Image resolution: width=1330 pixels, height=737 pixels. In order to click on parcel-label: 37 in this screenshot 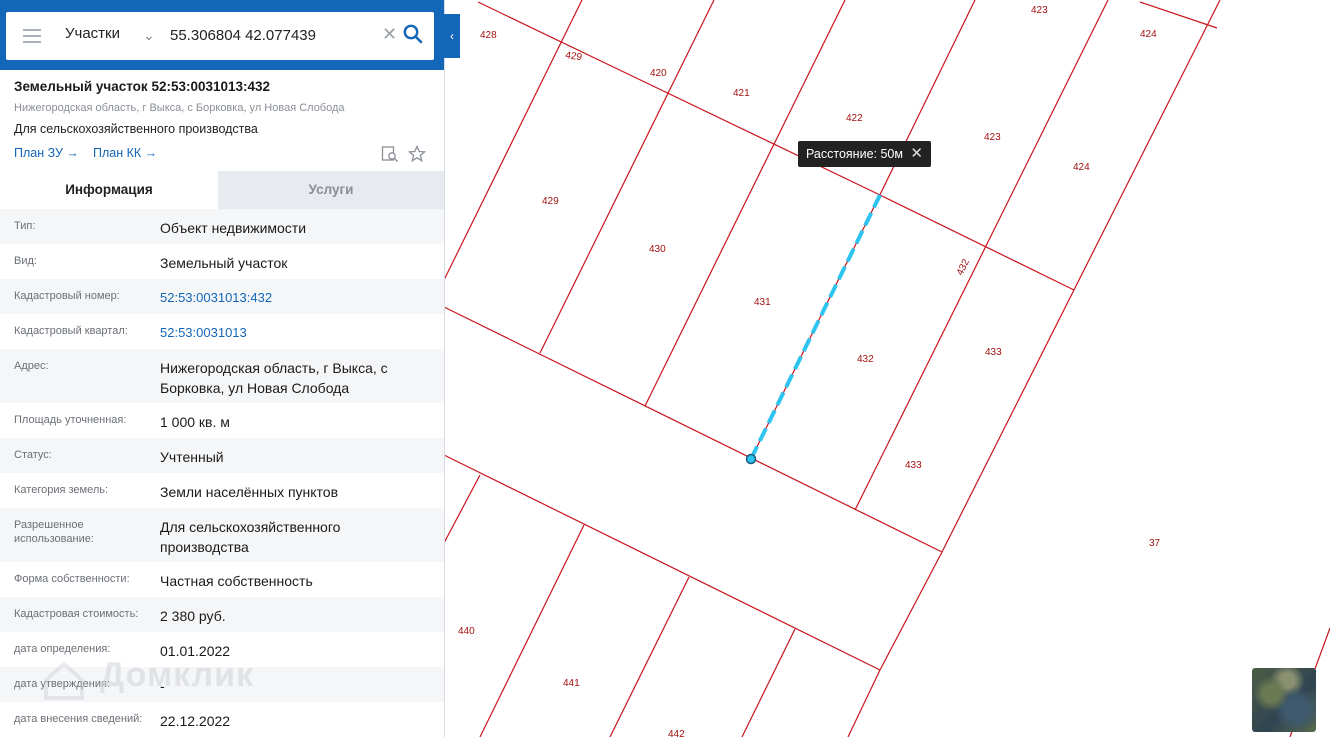, I will do `click(1155, 543)`.